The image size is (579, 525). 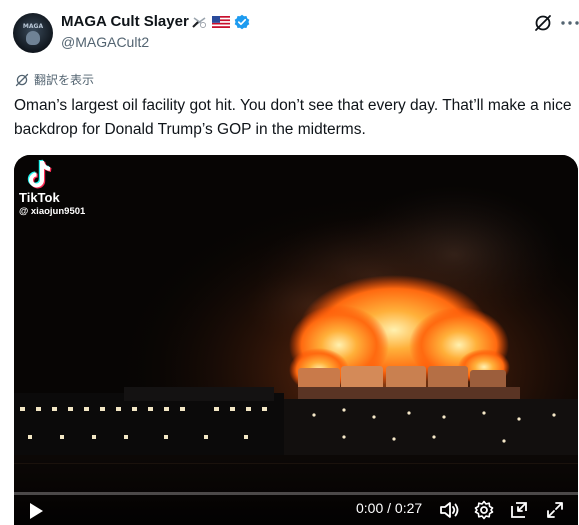 I want to click on pip-icon, so click(x=519, y=510).